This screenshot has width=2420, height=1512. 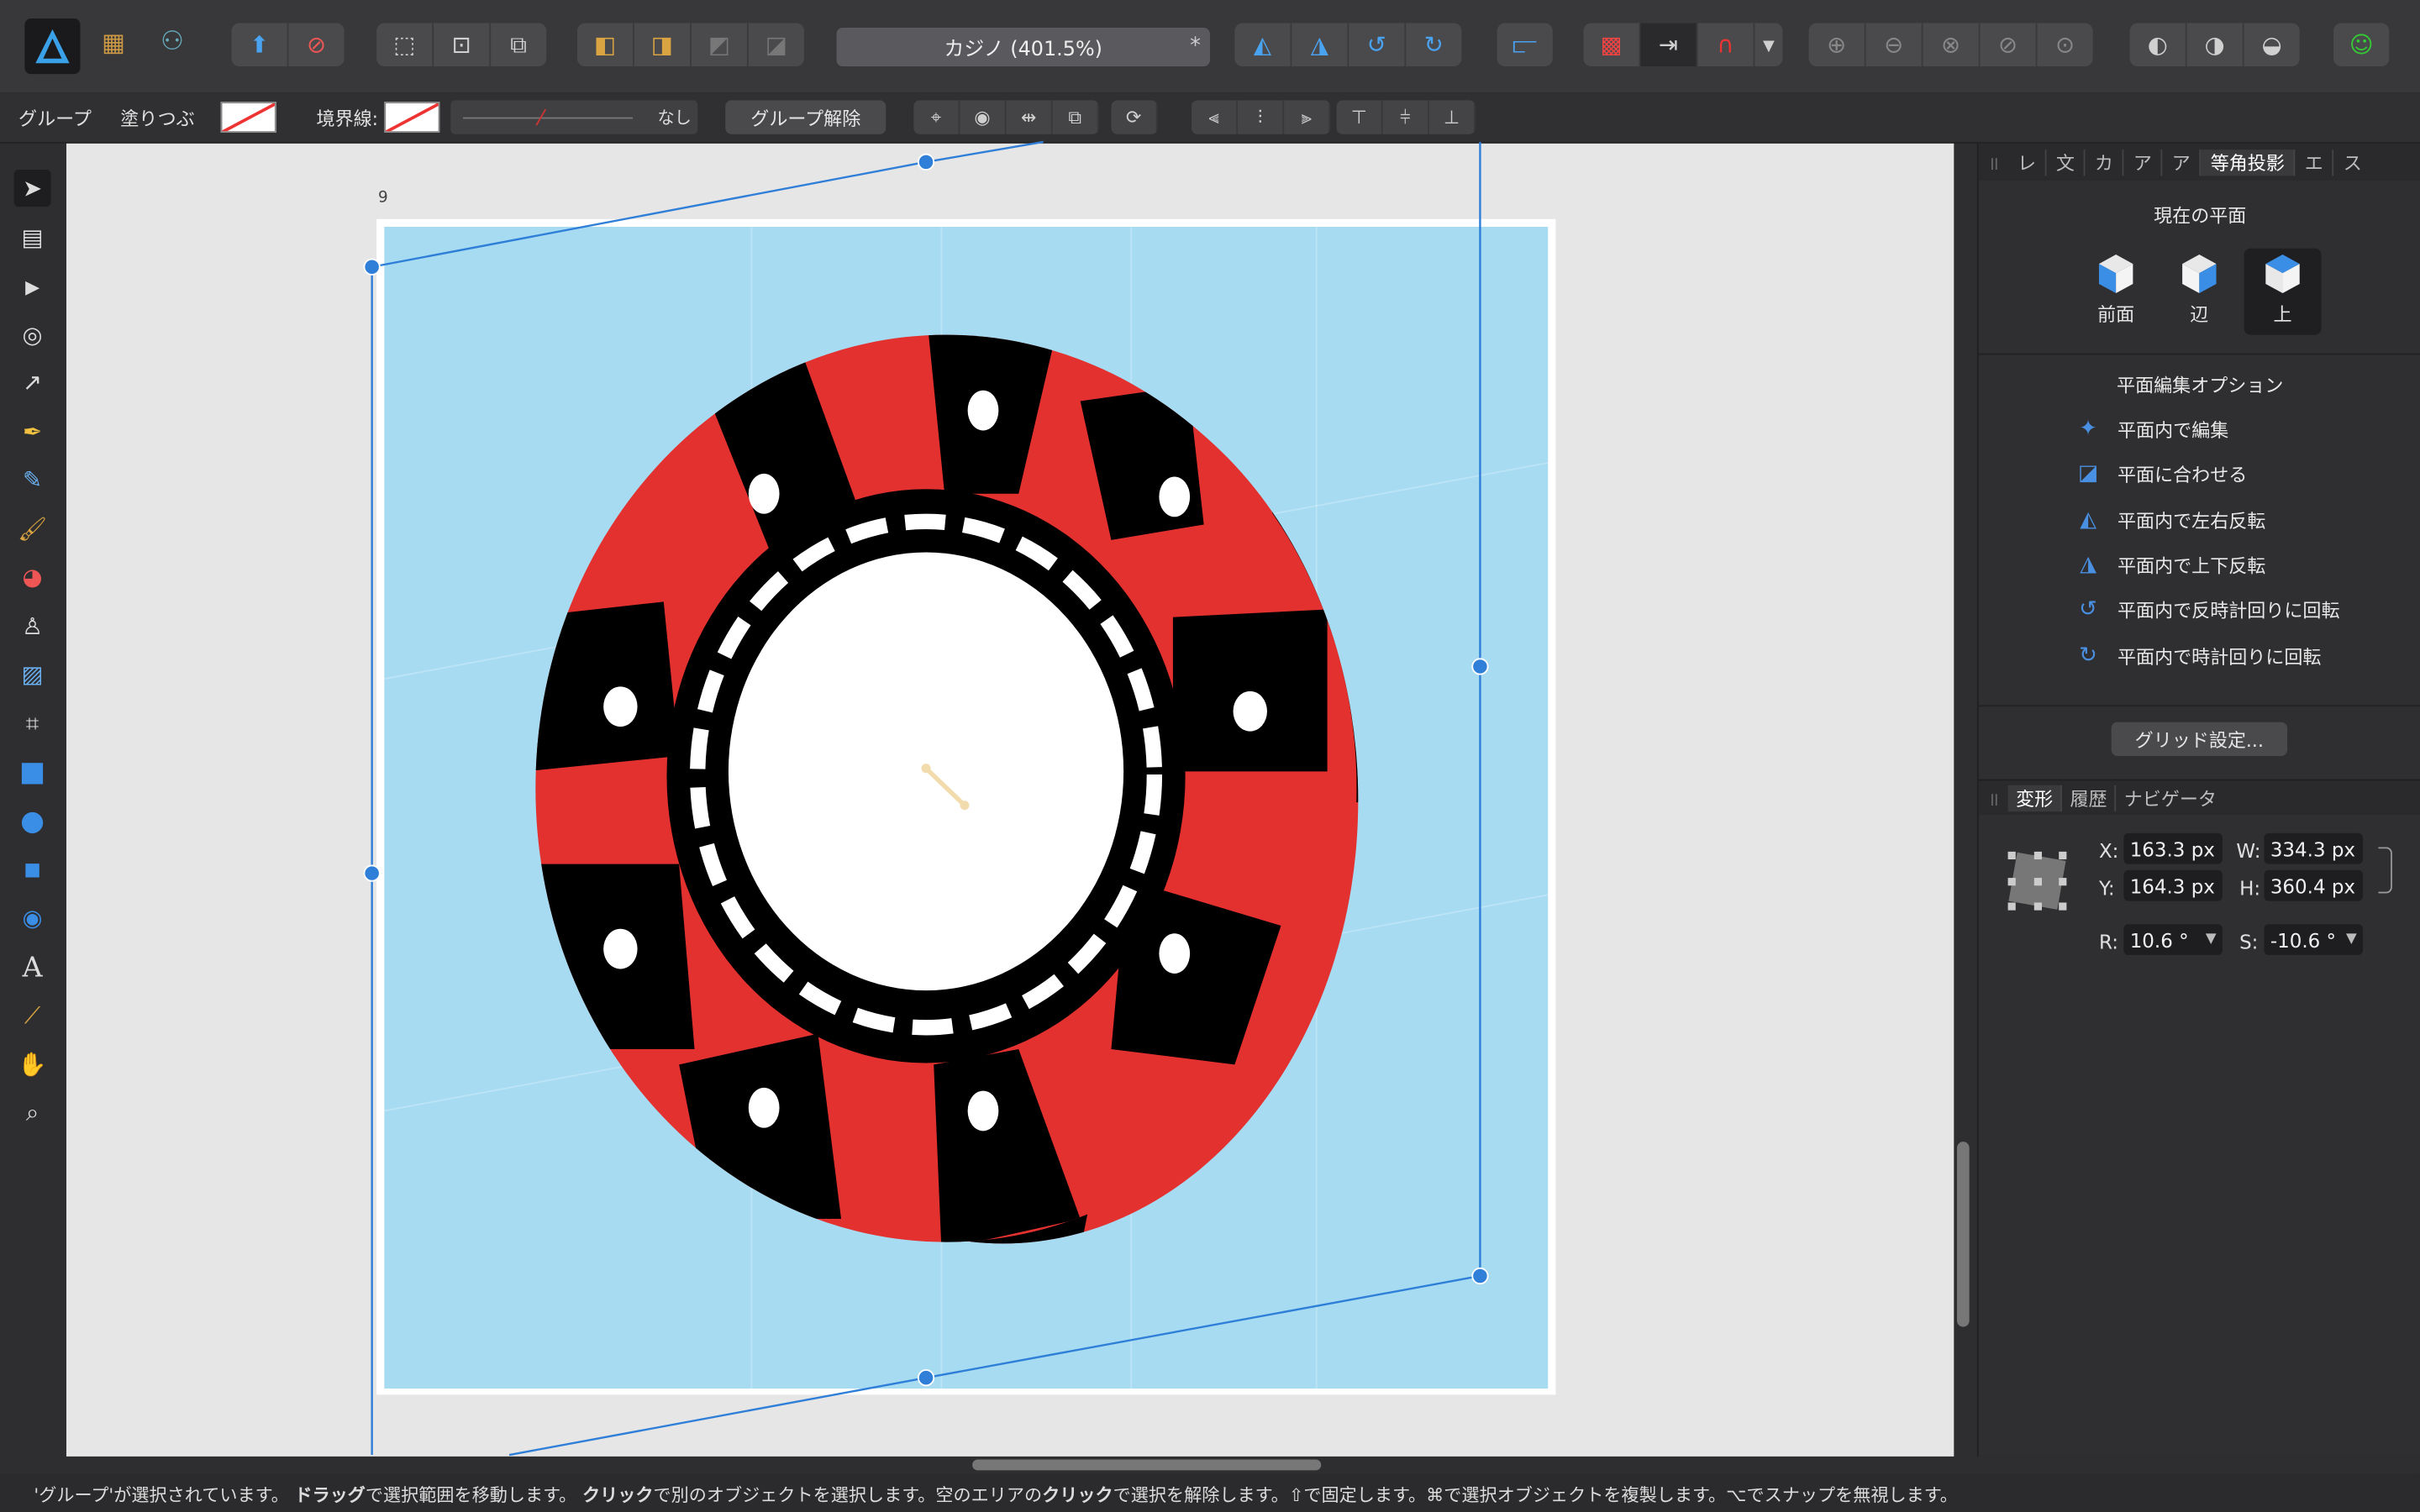 I want to click on tab-transform: 変形, so click(x=2035, y=797).